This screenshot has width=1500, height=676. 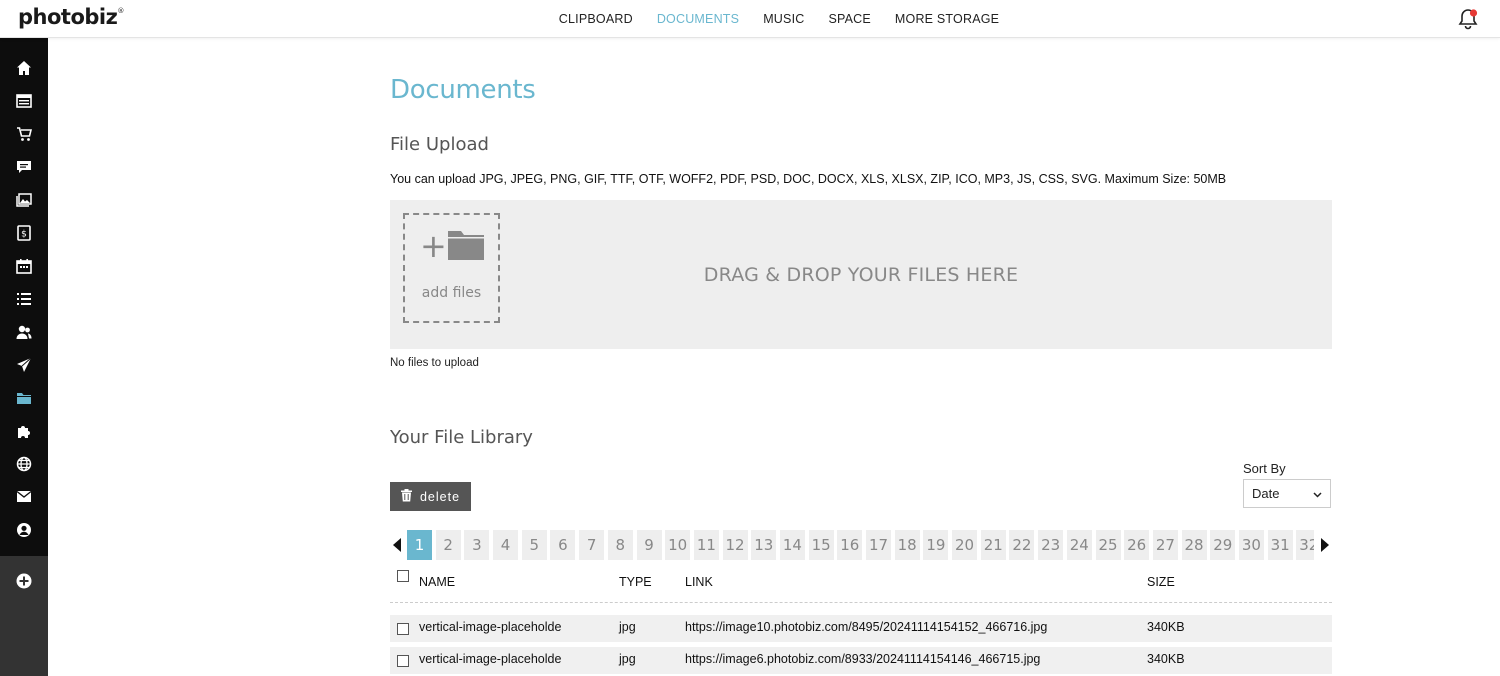 I want to click on sidebar-bottom, so click(x=24, y=616).